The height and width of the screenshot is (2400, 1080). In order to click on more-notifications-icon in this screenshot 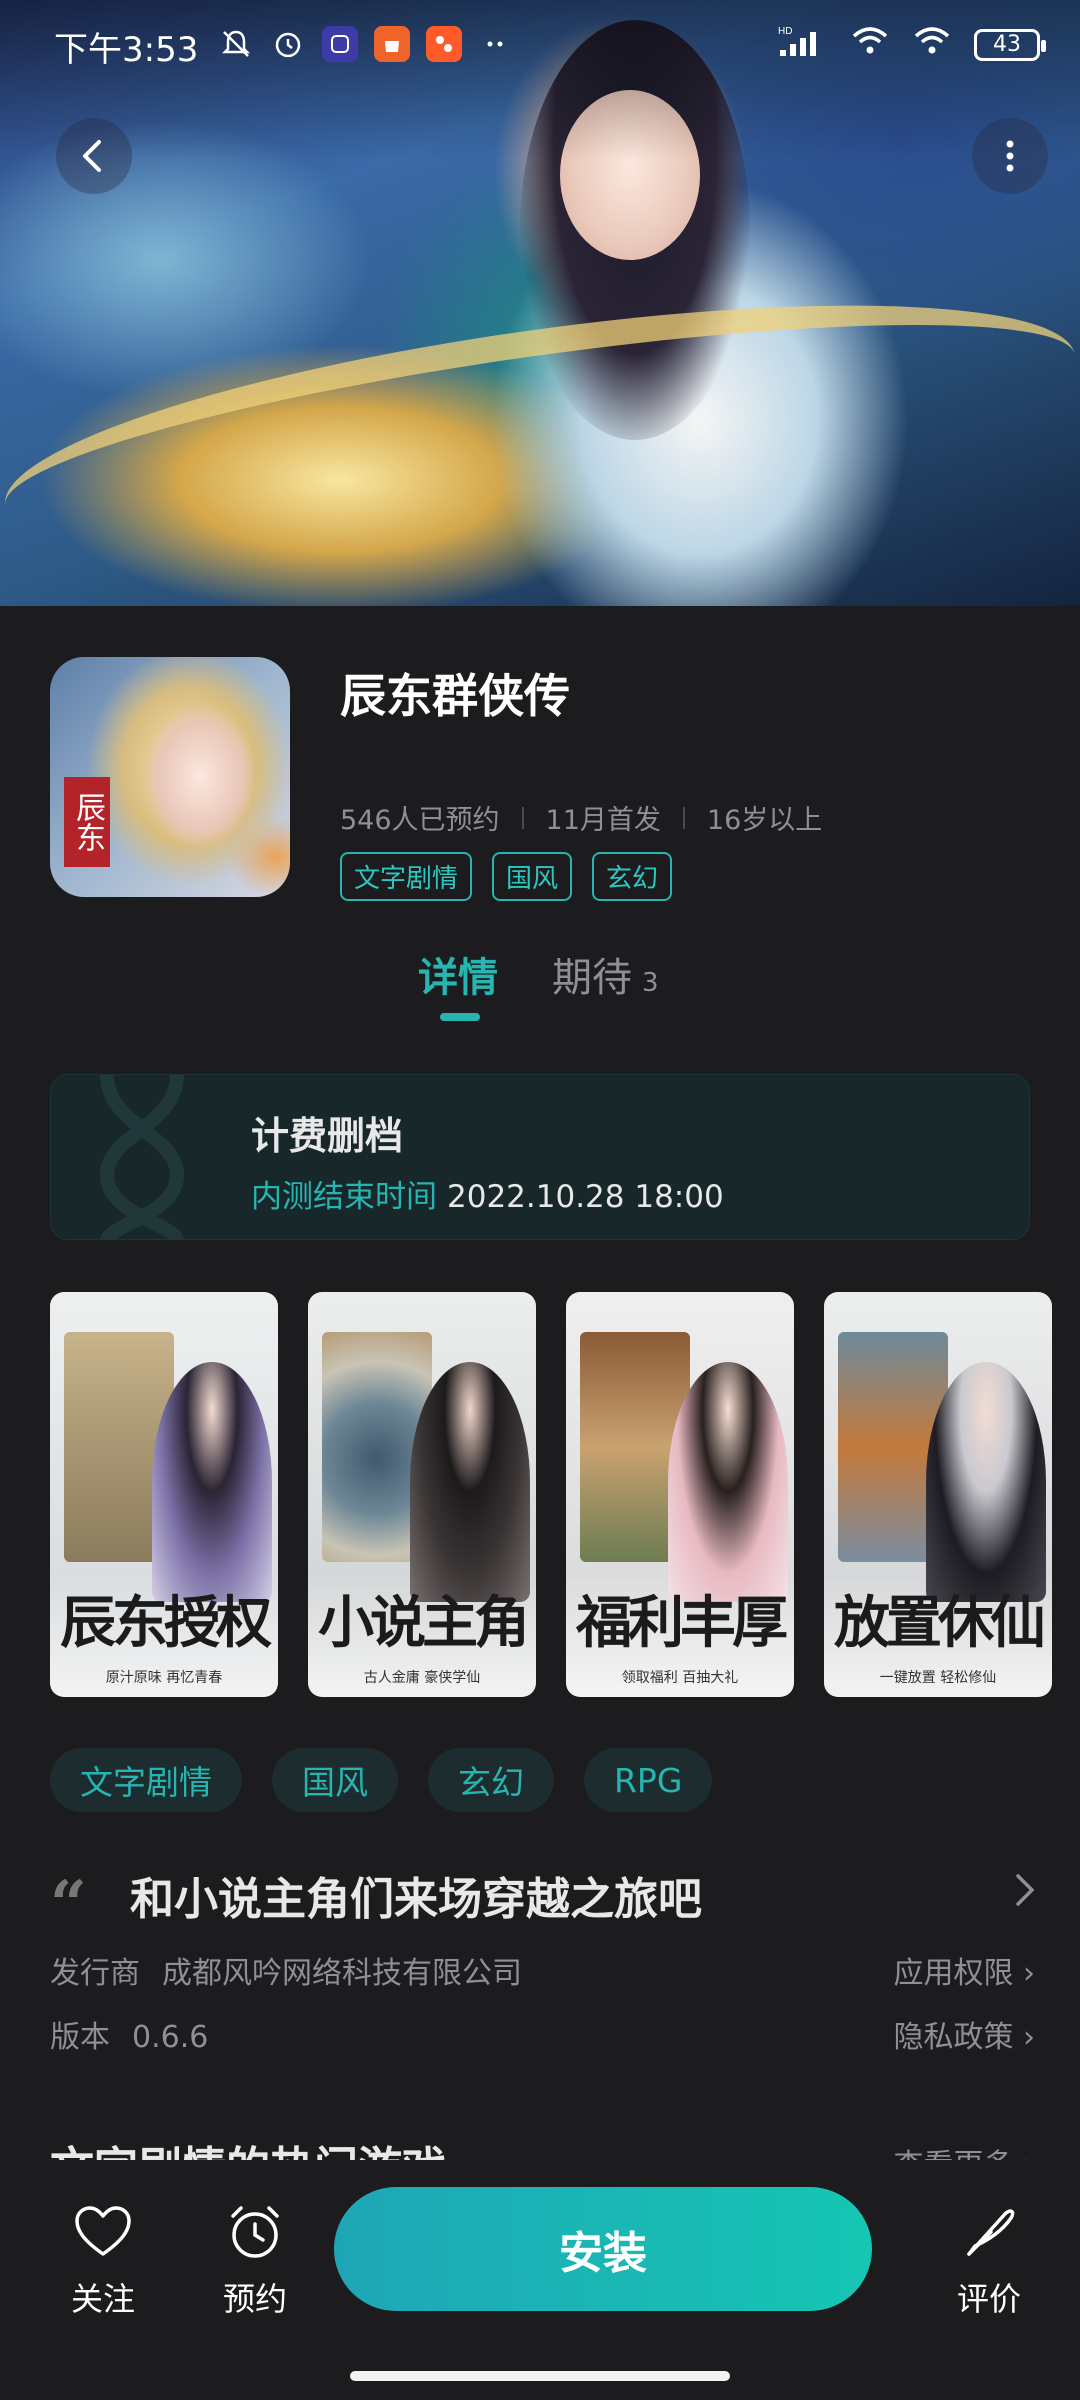, I will do `click(496, 44)`.